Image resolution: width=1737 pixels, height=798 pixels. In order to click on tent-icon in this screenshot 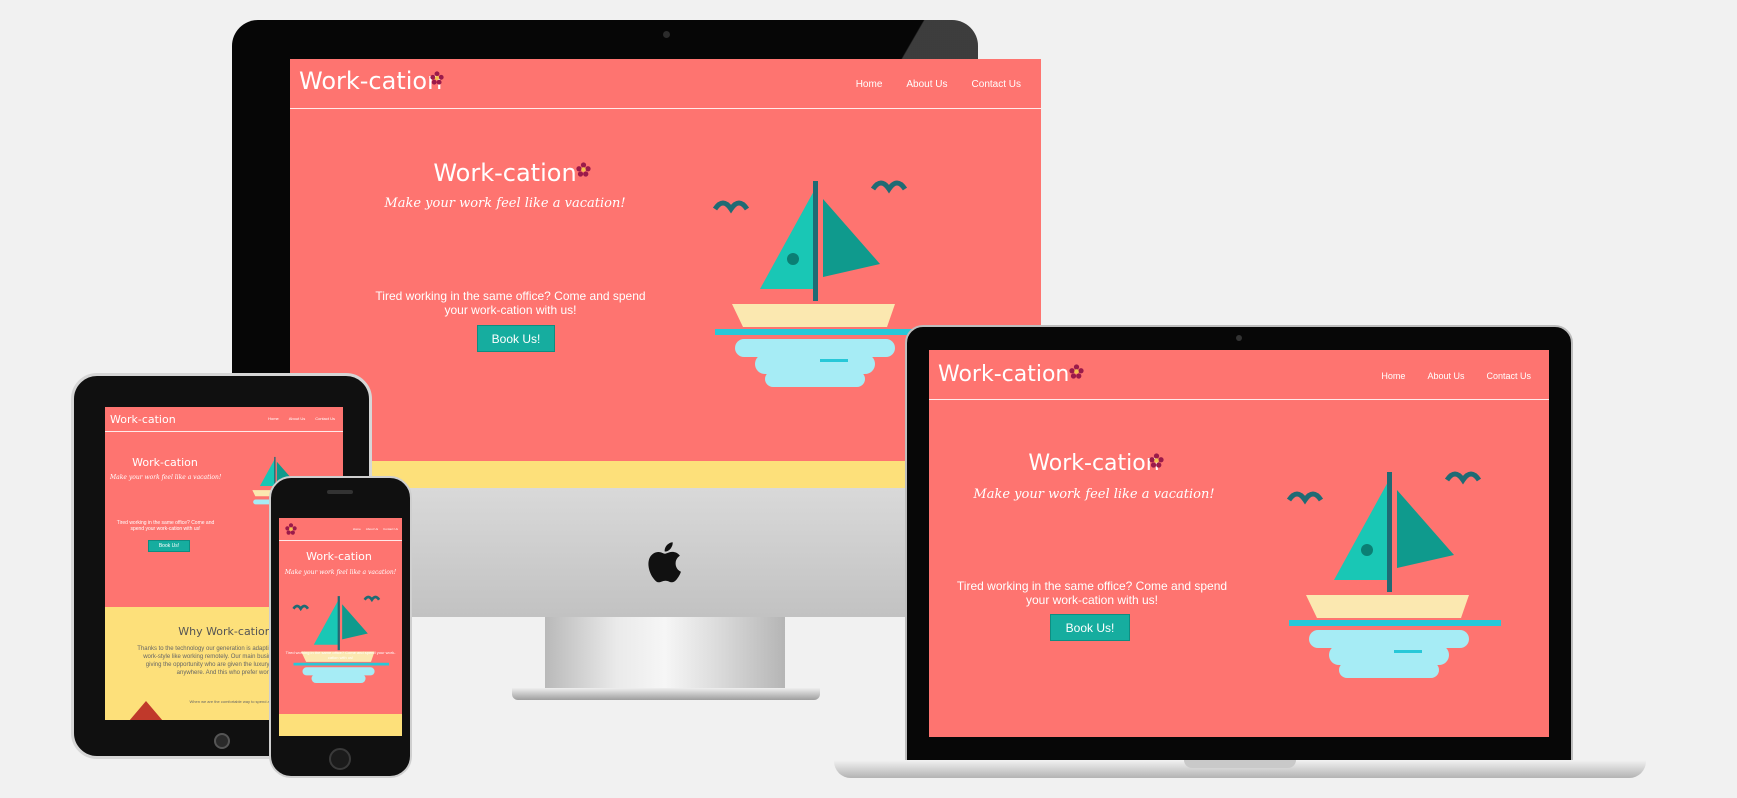, I will do `click(146, 710)`.